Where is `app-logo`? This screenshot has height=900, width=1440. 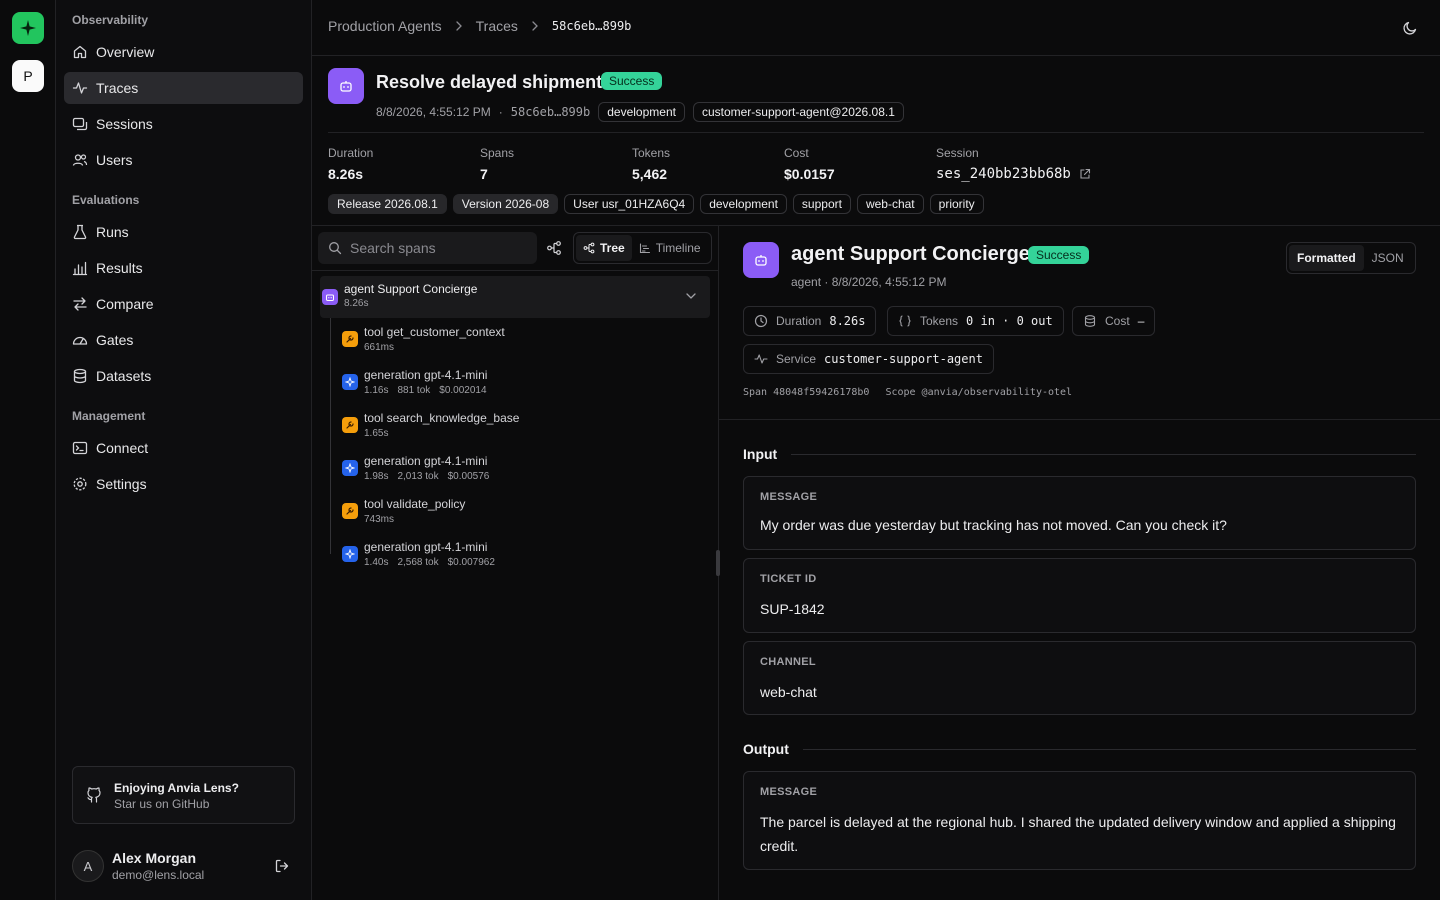 app-logo is located at coordinates (28, 28).